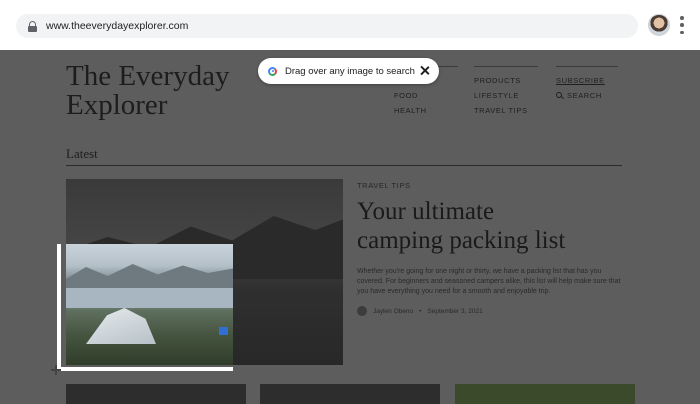 This screenshot has width=700, height=404. I want to click on crosshair-cursor-icon, so click(56, 370).